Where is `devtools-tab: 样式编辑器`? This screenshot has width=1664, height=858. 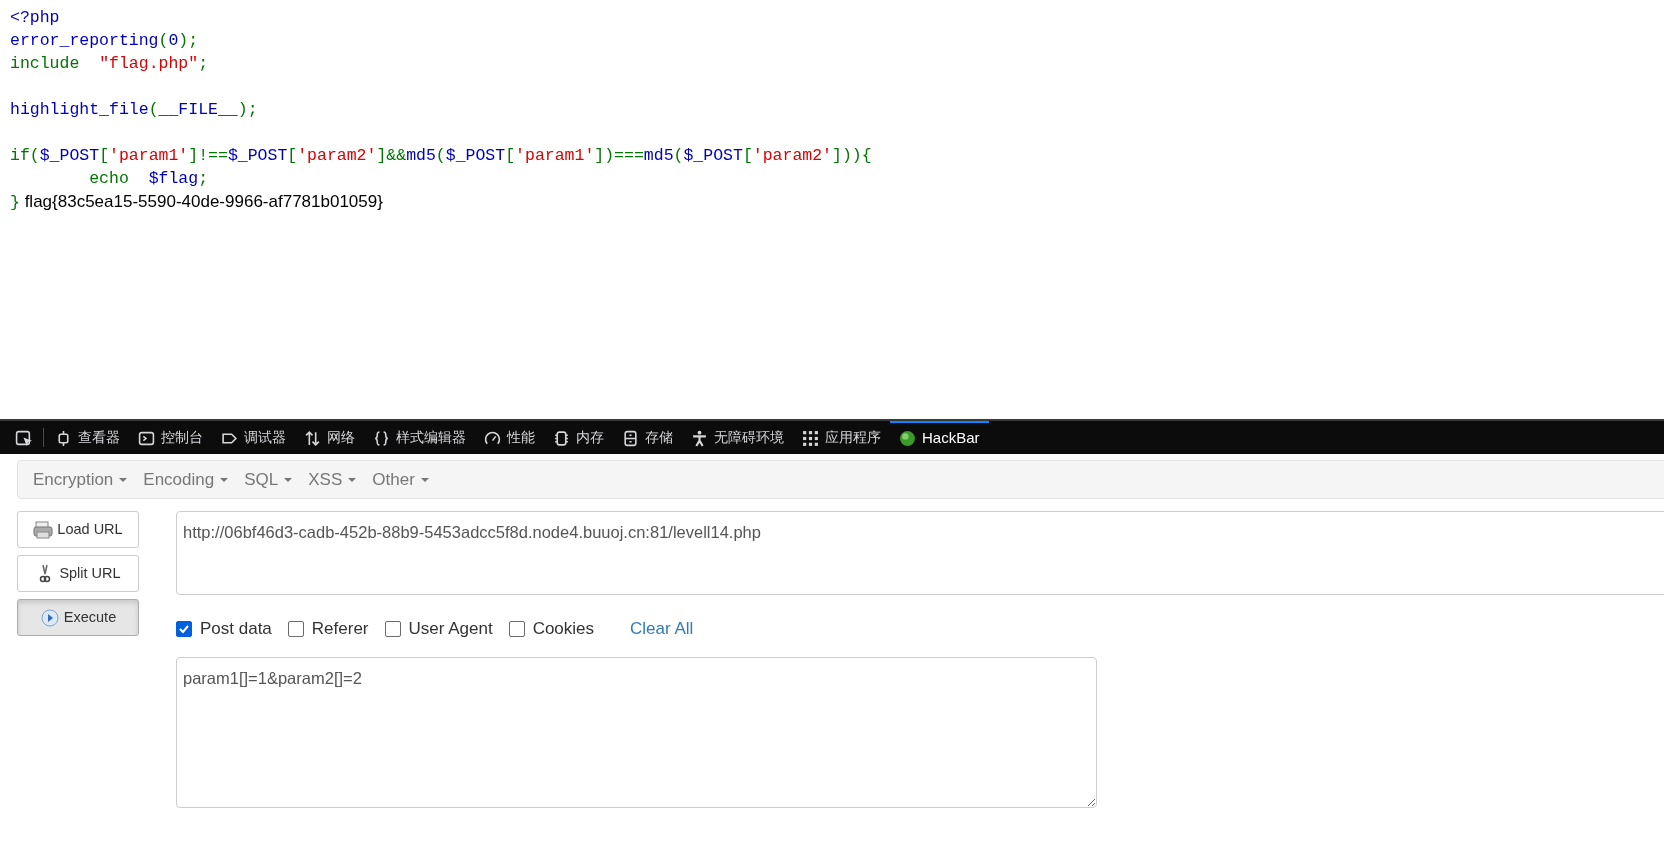 devtools-tab: 样式编辑器 is located at coordinates (419, 437).